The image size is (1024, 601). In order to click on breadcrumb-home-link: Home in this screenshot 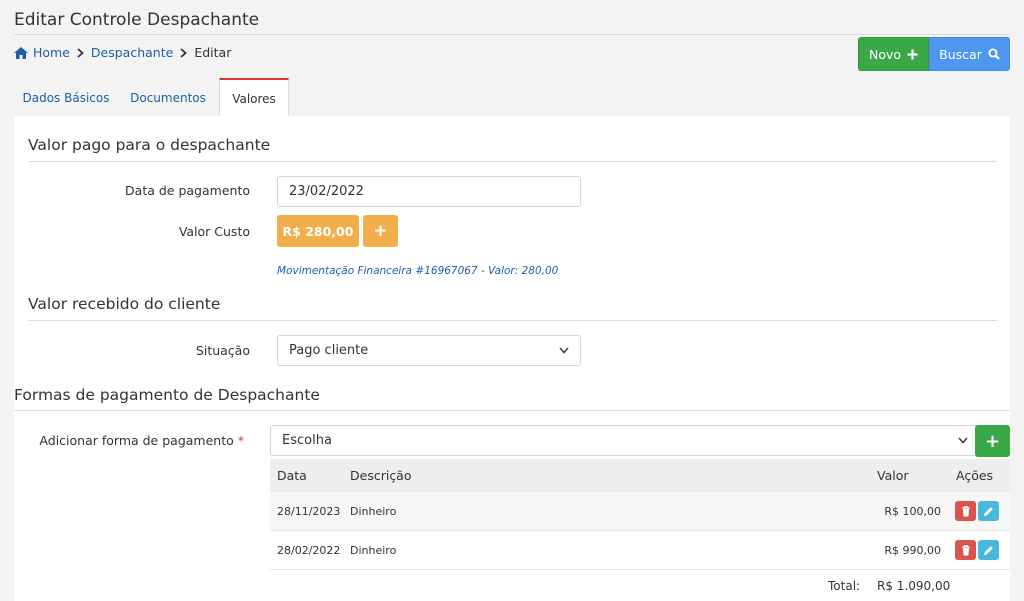, I will do `click(51, 52)`.